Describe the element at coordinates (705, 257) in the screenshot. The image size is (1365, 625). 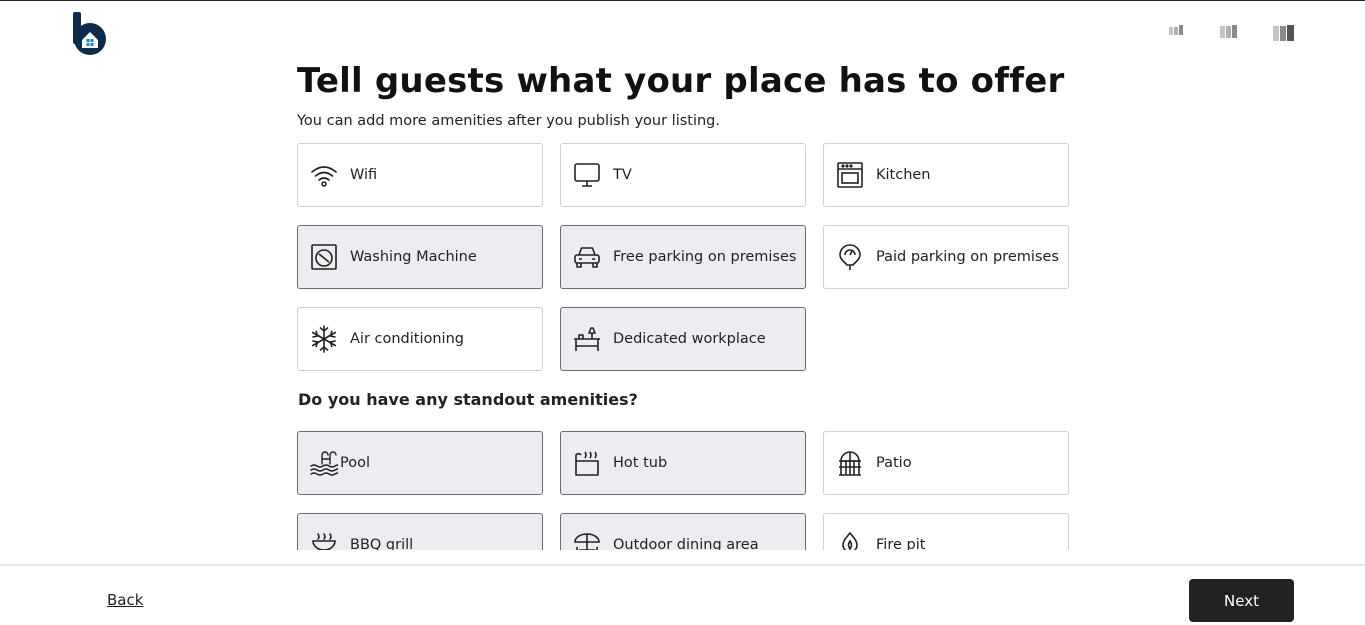
I see `amenity-label: Free parking on premises` at that location.